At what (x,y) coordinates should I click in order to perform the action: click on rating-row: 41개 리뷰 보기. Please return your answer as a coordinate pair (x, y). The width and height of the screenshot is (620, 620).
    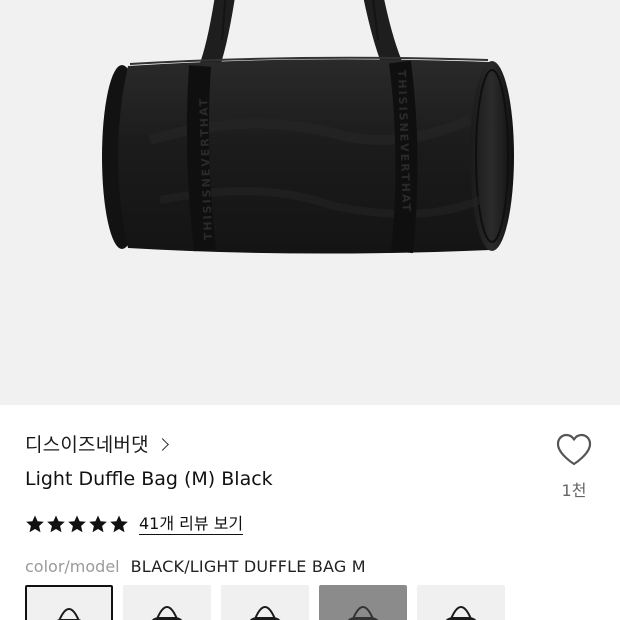
    Looking at the image, I should click on (134, 524).